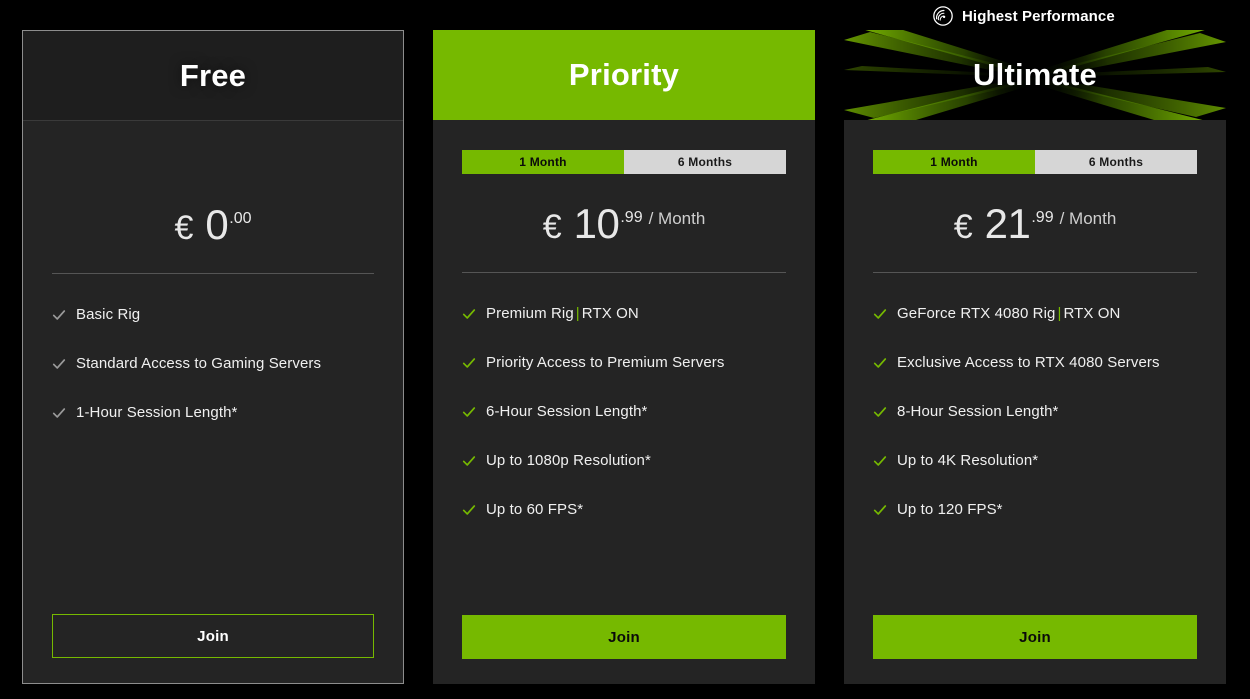  I want to click on plan-title: Priority, so click(624, 74).